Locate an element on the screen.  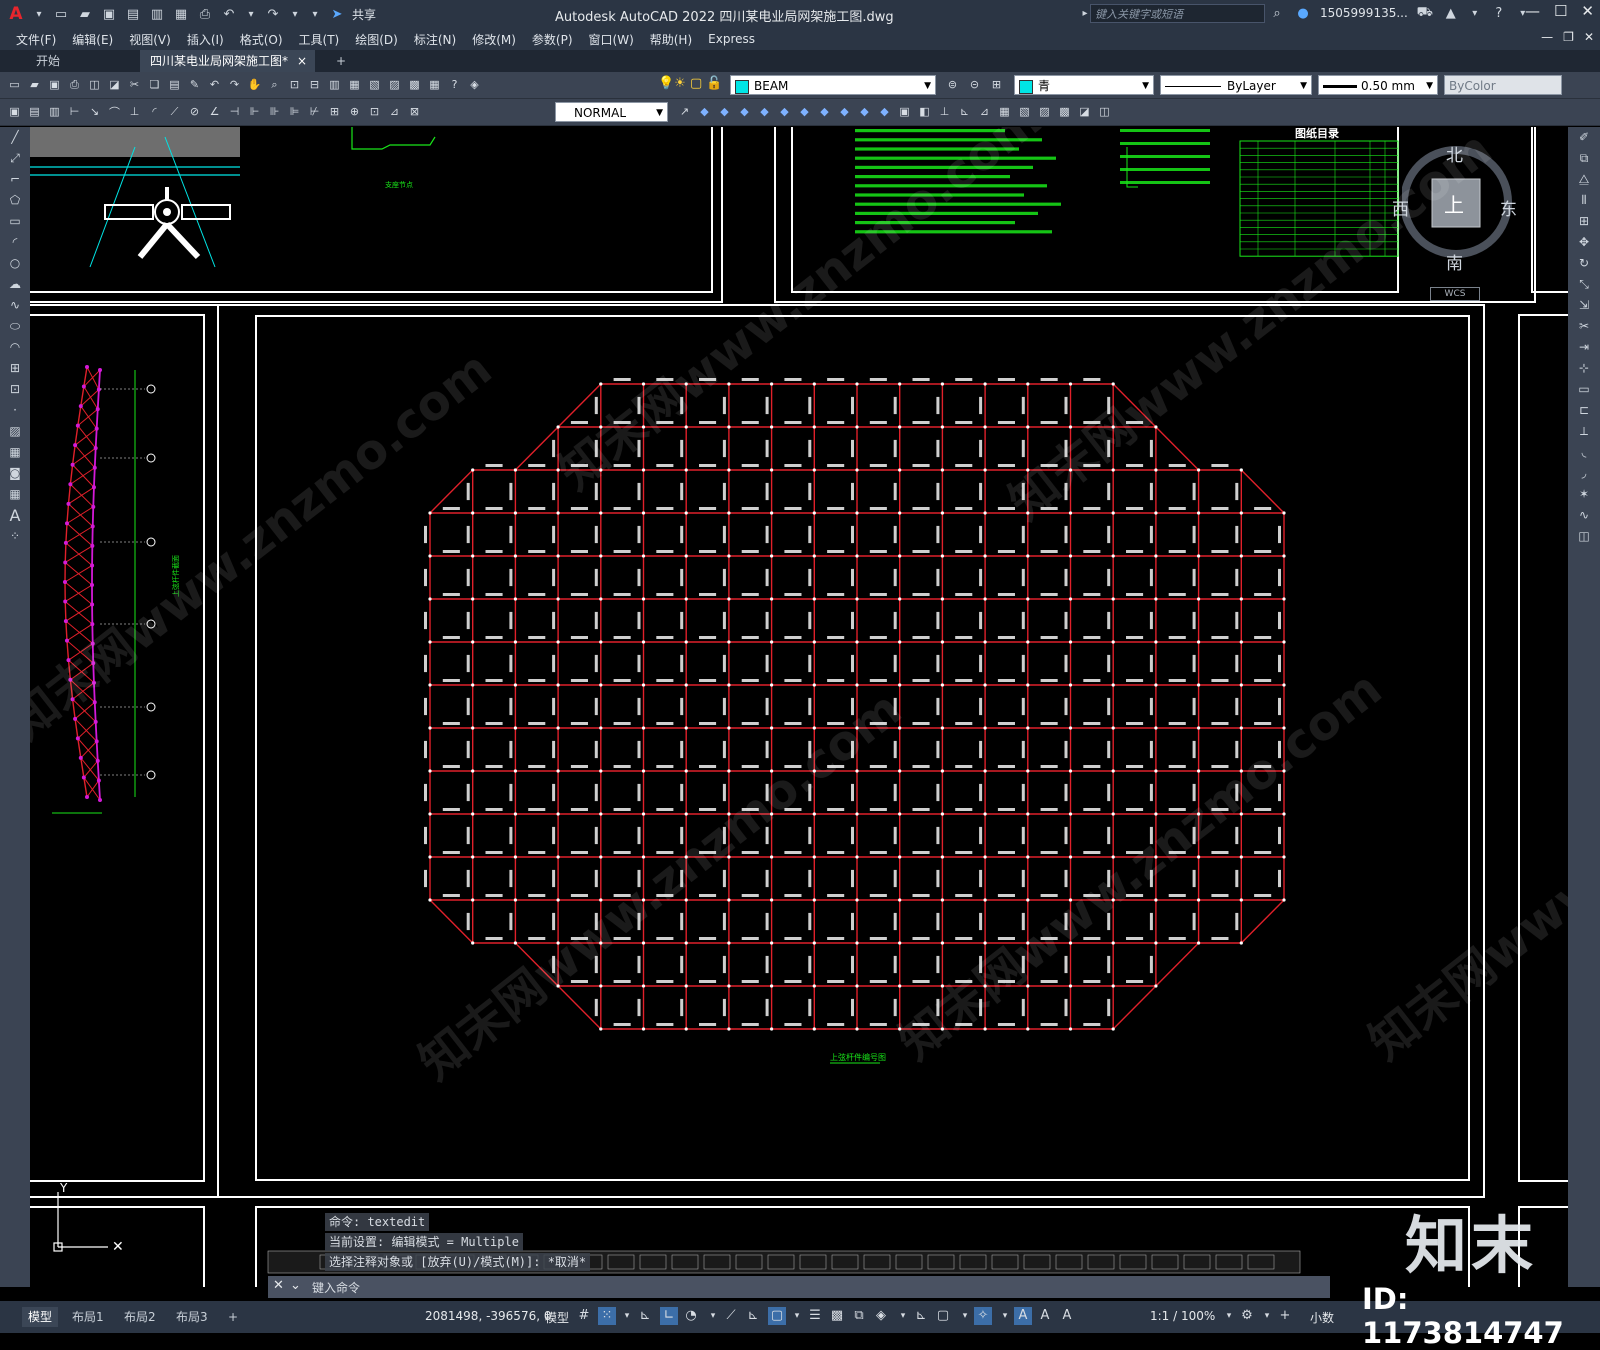
calculator-icon: ▦ is located at coordinates (434, 84).